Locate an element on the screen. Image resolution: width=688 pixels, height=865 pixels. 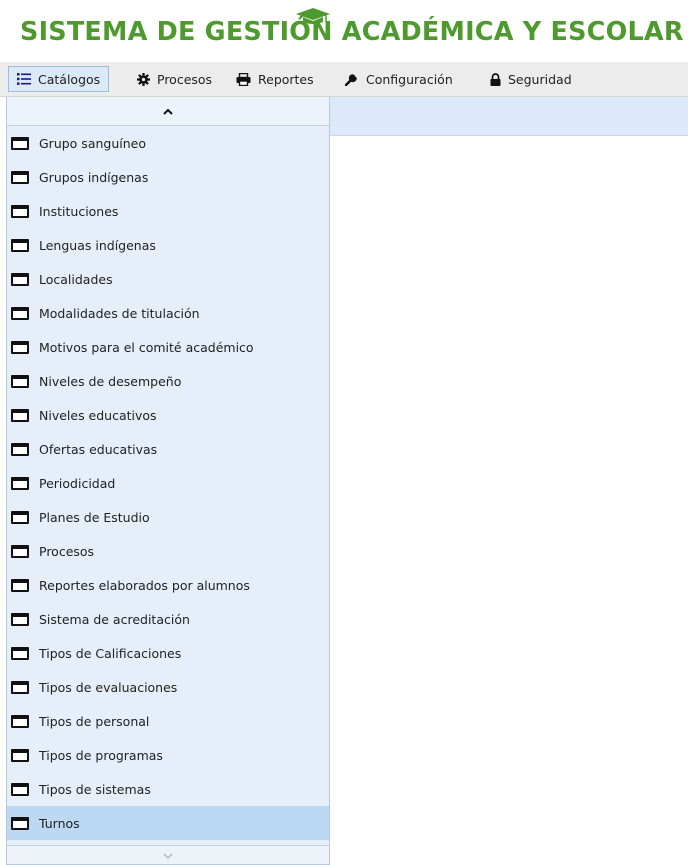
dropdown-item-label: Niveles educativos is located at coordinates (98, 415).